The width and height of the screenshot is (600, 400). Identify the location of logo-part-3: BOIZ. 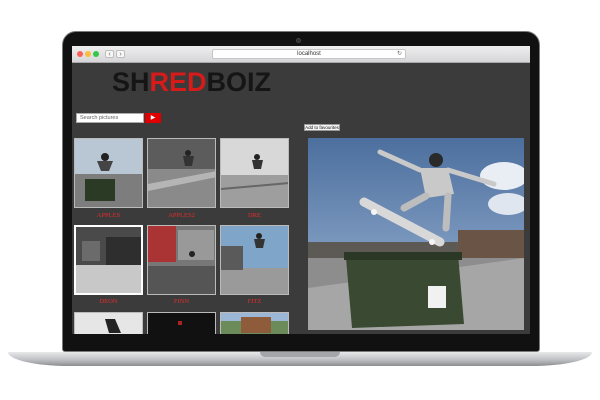
(239, 82).